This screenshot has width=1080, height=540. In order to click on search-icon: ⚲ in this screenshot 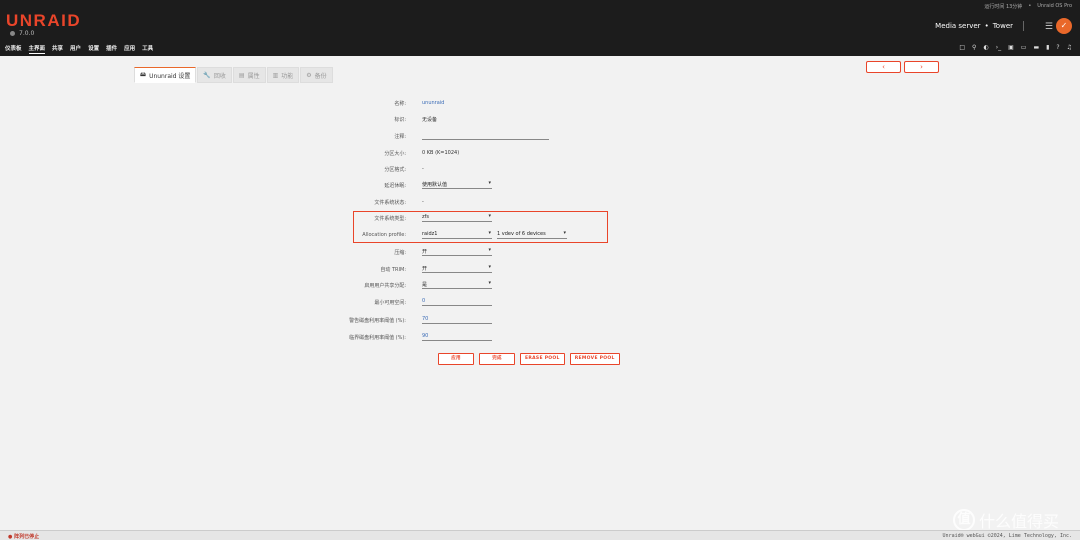, I will do `click(974, 47)`.